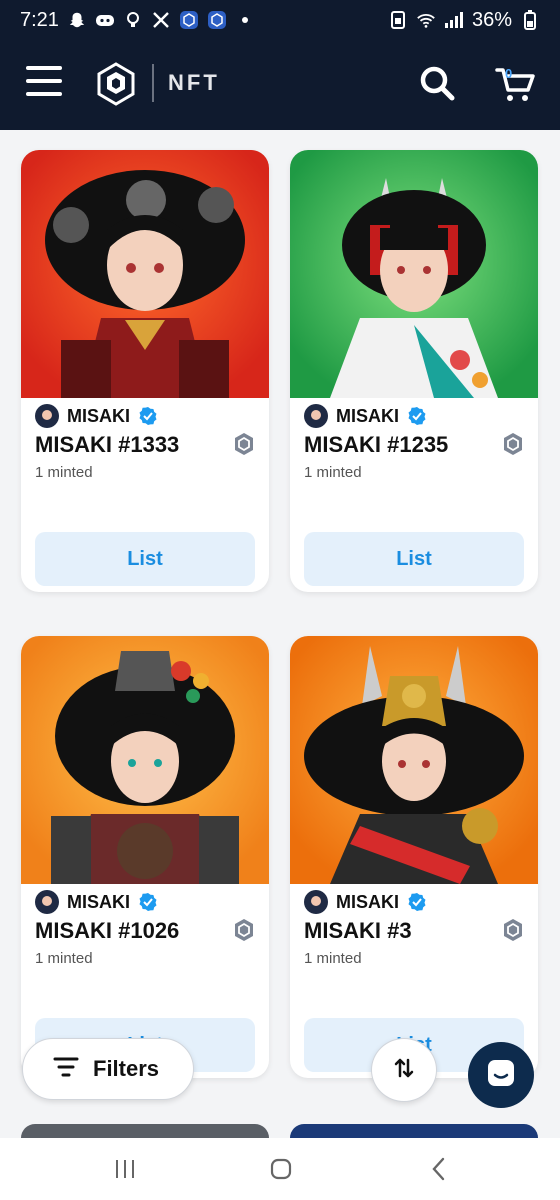  Describe the element at coordinates (107, 930) in the screenshot. I see `nft-title: MISAKI #1026` at that location.